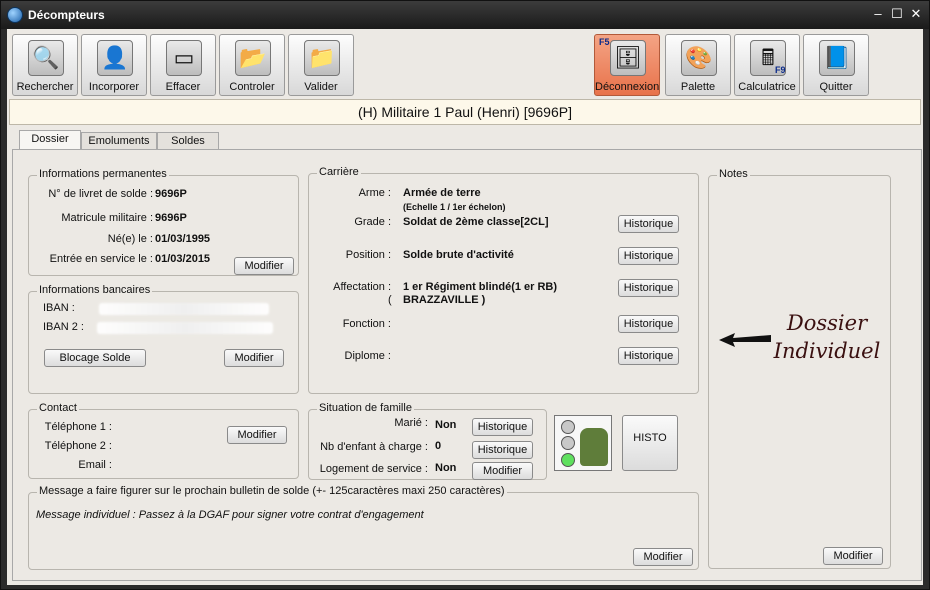 Image resolution: width=930 pixels, height=590 pixels. What do you see at coordinates (648, 324) in the screenshot?
I see `fonction-historique-button: Historique` at bounding box center [648, 324].